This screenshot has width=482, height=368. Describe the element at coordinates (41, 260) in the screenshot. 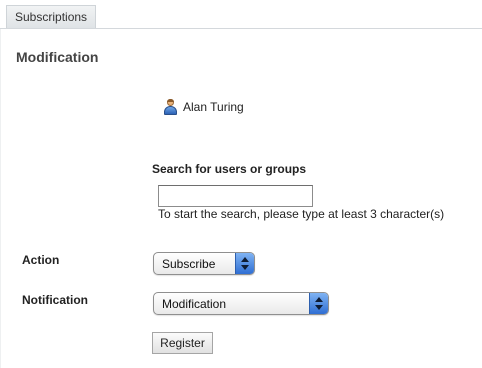

I see `action-label: Action` at that location.